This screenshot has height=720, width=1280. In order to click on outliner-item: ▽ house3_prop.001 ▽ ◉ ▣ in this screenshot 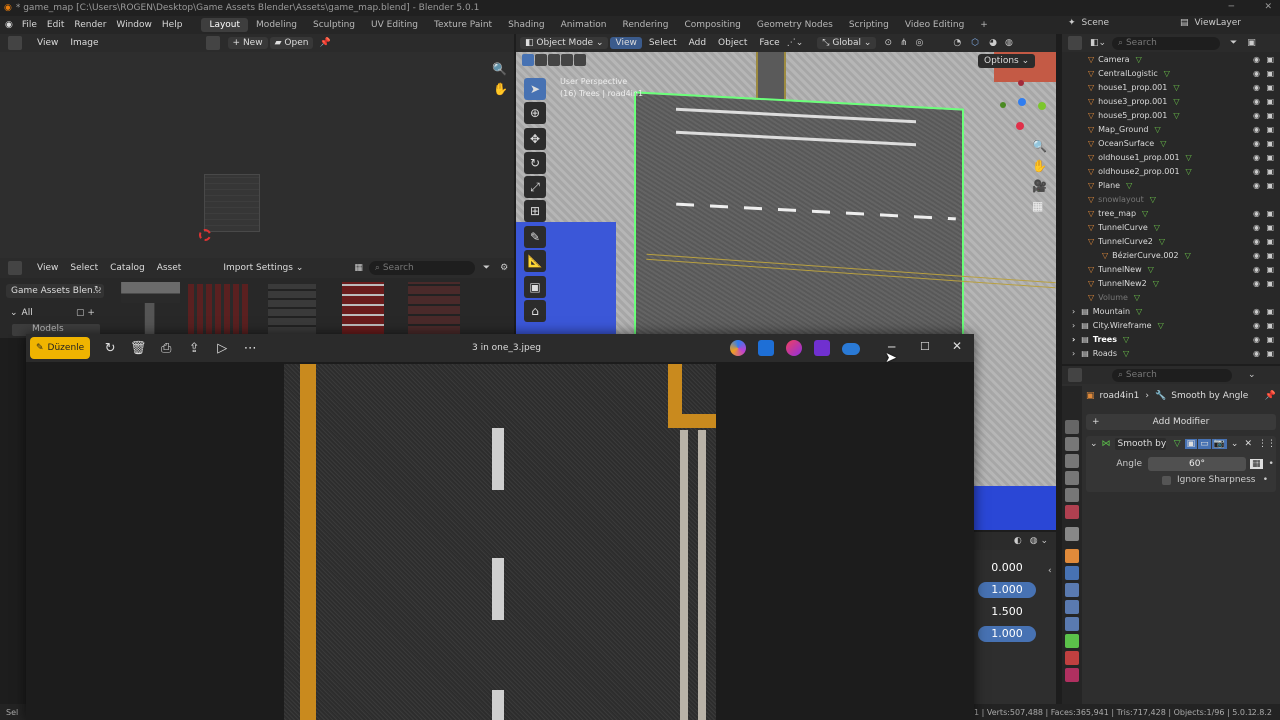, I will do `click(1171, 101)`.